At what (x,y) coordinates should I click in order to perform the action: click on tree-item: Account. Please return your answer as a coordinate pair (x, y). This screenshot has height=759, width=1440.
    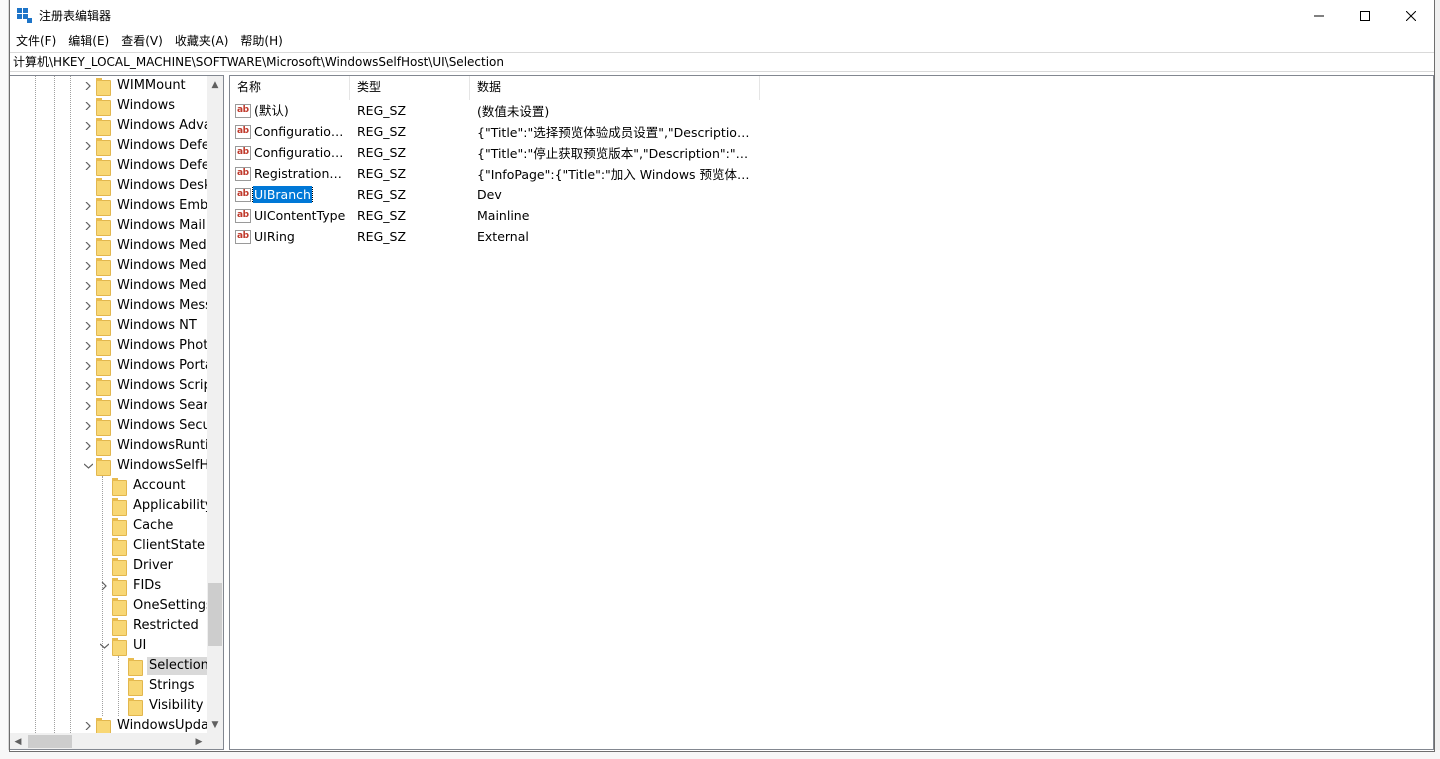
    Looking at the image, I should click on (142, 486).